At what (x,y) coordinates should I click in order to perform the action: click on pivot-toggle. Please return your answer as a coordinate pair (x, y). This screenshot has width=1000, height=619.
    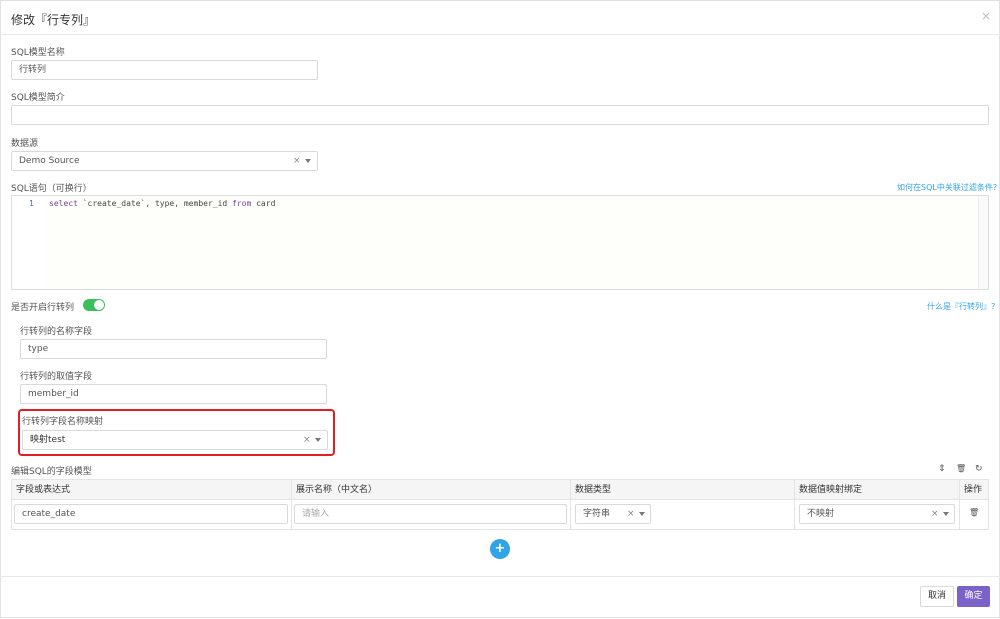
    Looking at the image, I should click on (94, 305).